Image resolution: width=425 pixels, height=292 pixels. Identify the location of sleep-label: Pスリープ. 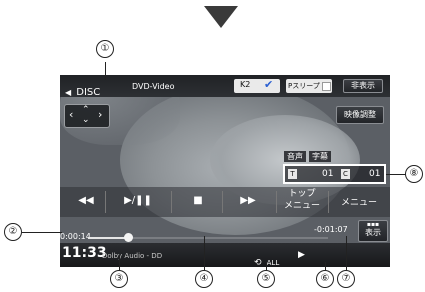
(304, 86).